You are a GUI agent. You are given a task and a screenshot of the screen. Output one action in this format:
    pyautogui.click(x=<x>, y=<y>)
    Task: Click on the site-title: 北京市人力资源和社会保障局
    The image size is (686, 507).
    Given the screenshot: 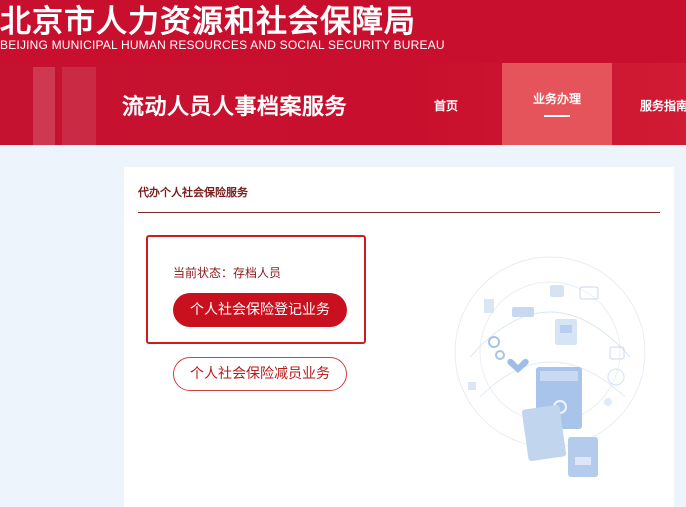 What is the action you would take?
    pyautogui.click(x=208, y=22)
    